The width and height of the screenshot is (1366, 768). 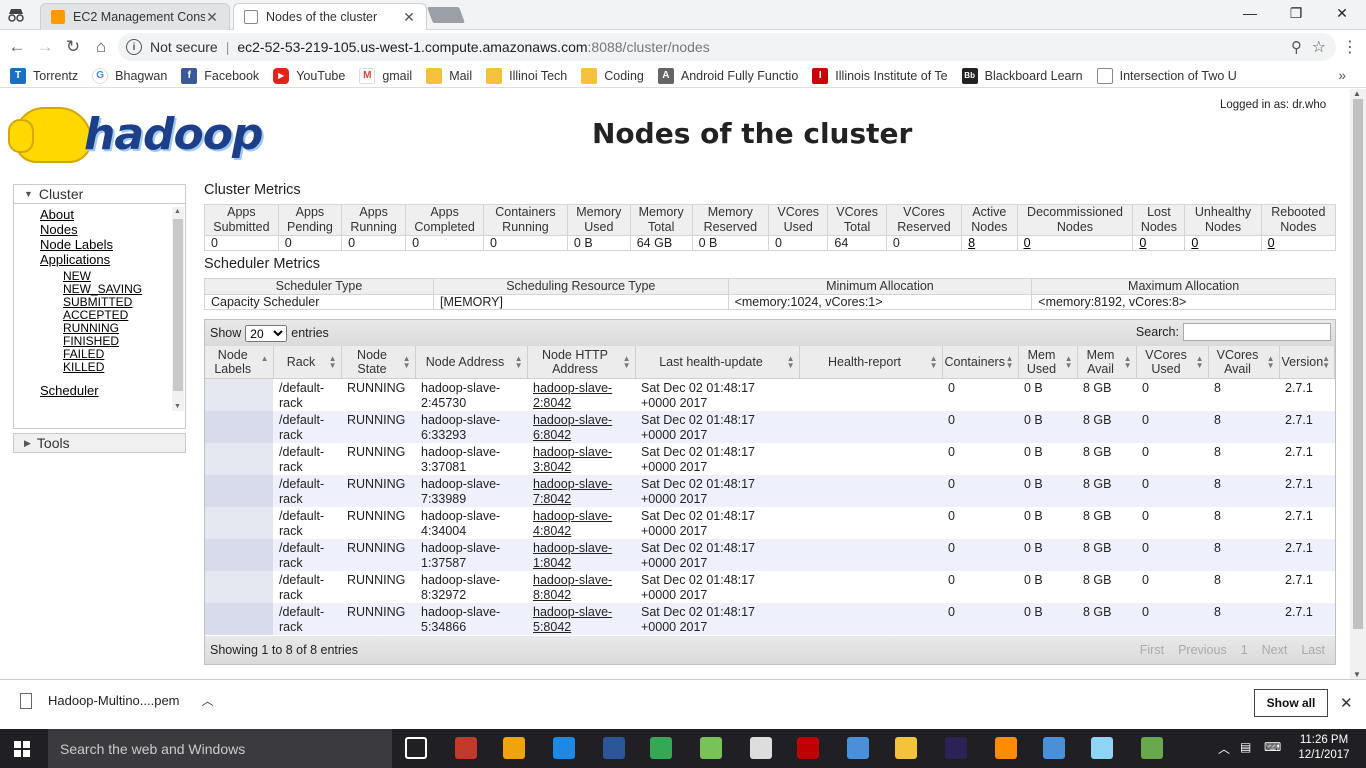 What do you see at coordinates (808, 748) in the screenshot?
I see `filezilla-icon` at bounding box center [808, 748].